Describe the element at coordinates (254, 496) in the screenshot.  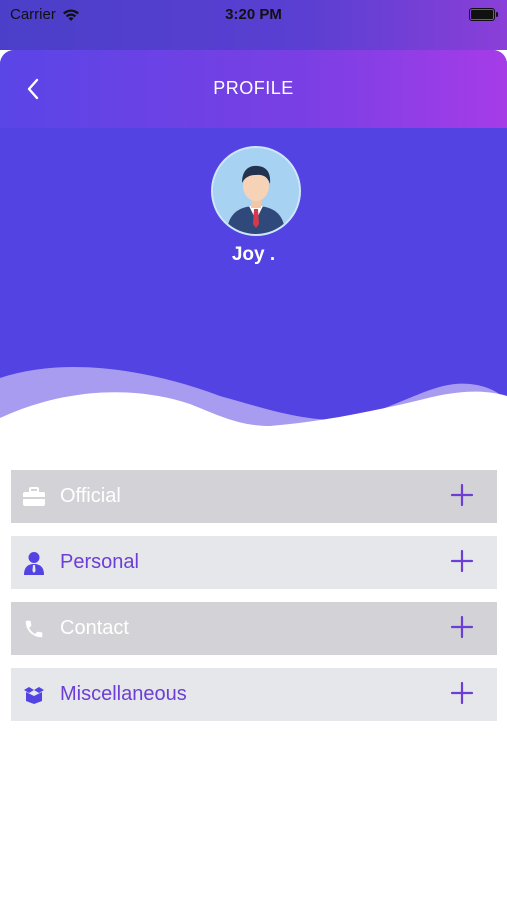
I see `section-official: Official` at that location.